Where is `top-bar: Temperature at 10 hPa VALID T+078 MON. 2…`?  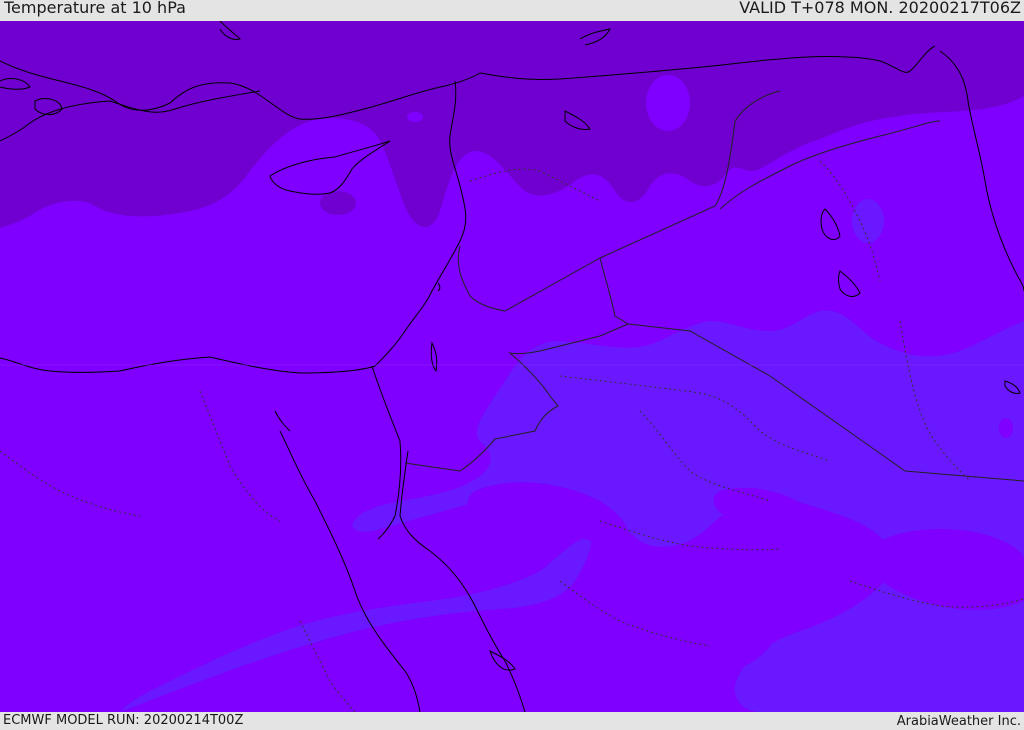
top-bar: Temperature at 10 hPa VALID T+078 MON. 2… is located at coordinates (512, 10).